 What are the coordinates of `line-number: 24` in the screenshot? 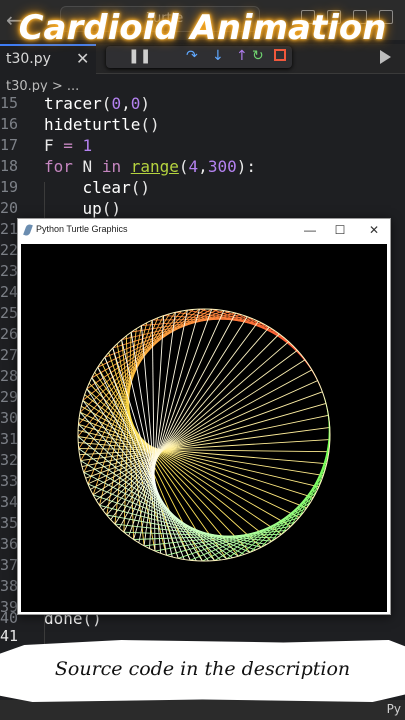 It's located at (9, 292).